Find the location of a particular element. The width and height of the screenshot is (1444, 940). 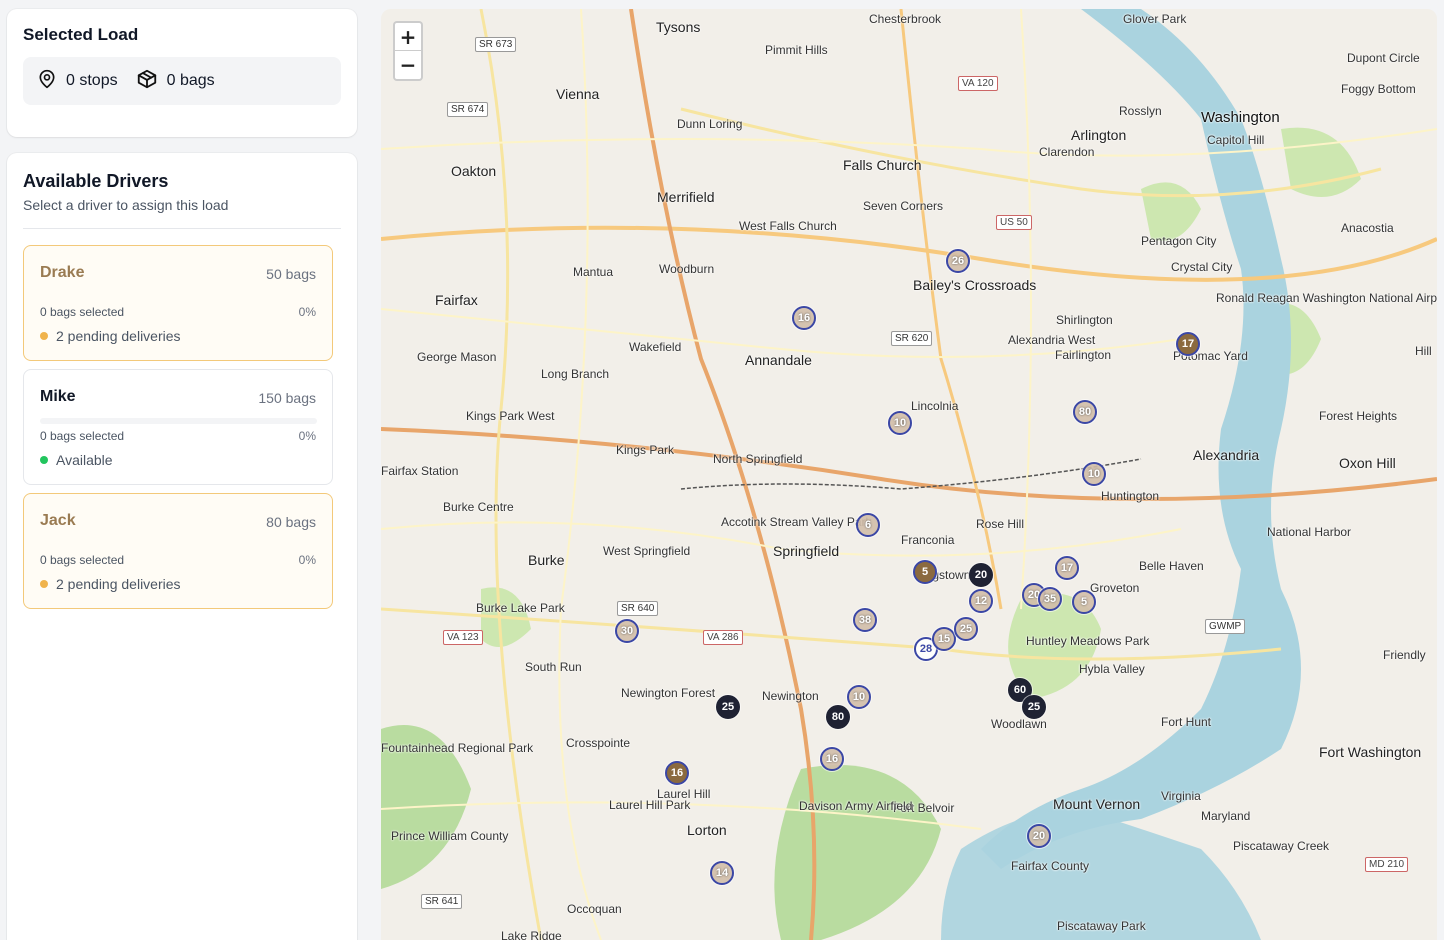

stops-stat: 0 stops is located at coordinates (77, 81).